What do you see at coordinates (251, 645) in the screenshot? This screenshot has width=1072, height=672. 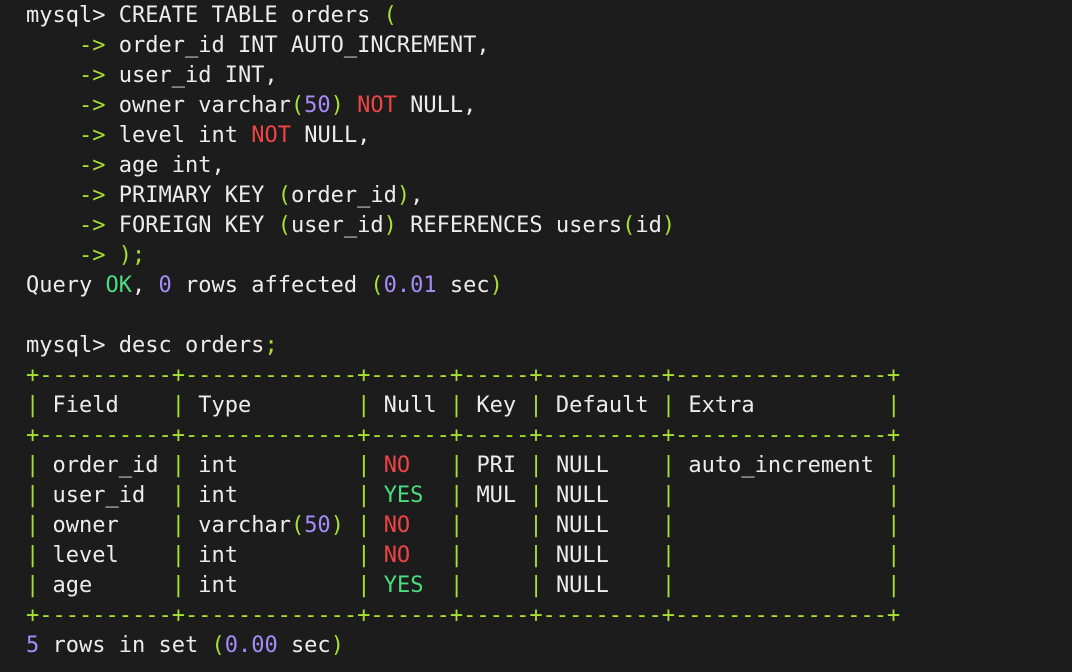 I see `rows-time: 0.00` at bounding box center [251, 645].